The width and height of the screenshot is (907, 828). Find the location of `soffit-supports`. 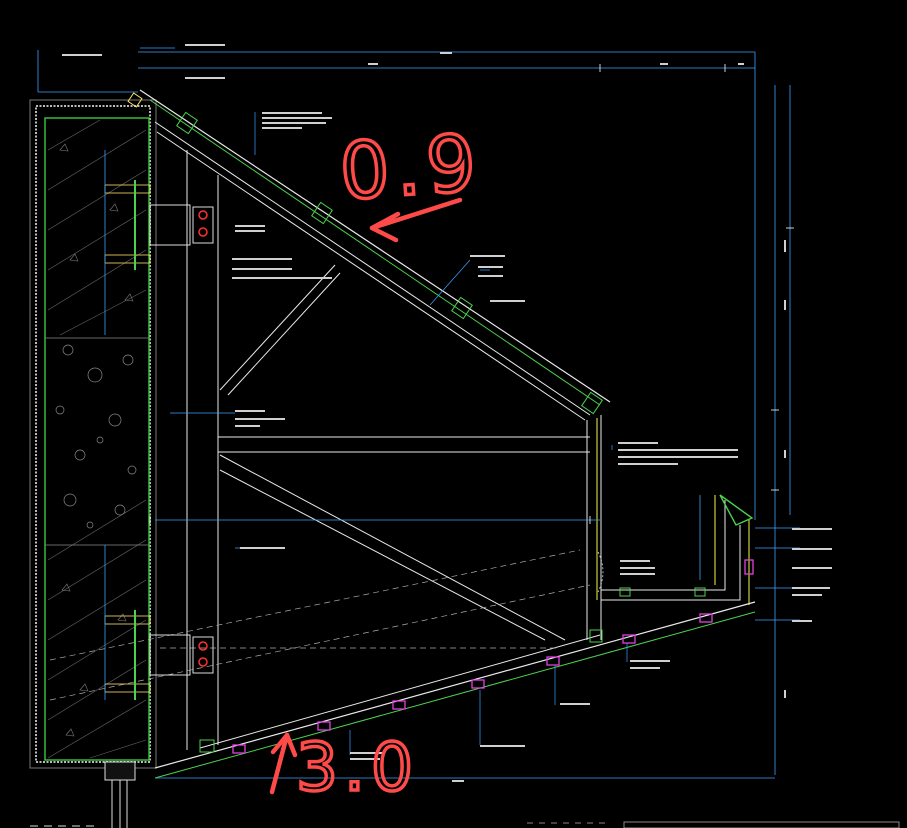

soffit-supports is located at coordinates (452, 670).